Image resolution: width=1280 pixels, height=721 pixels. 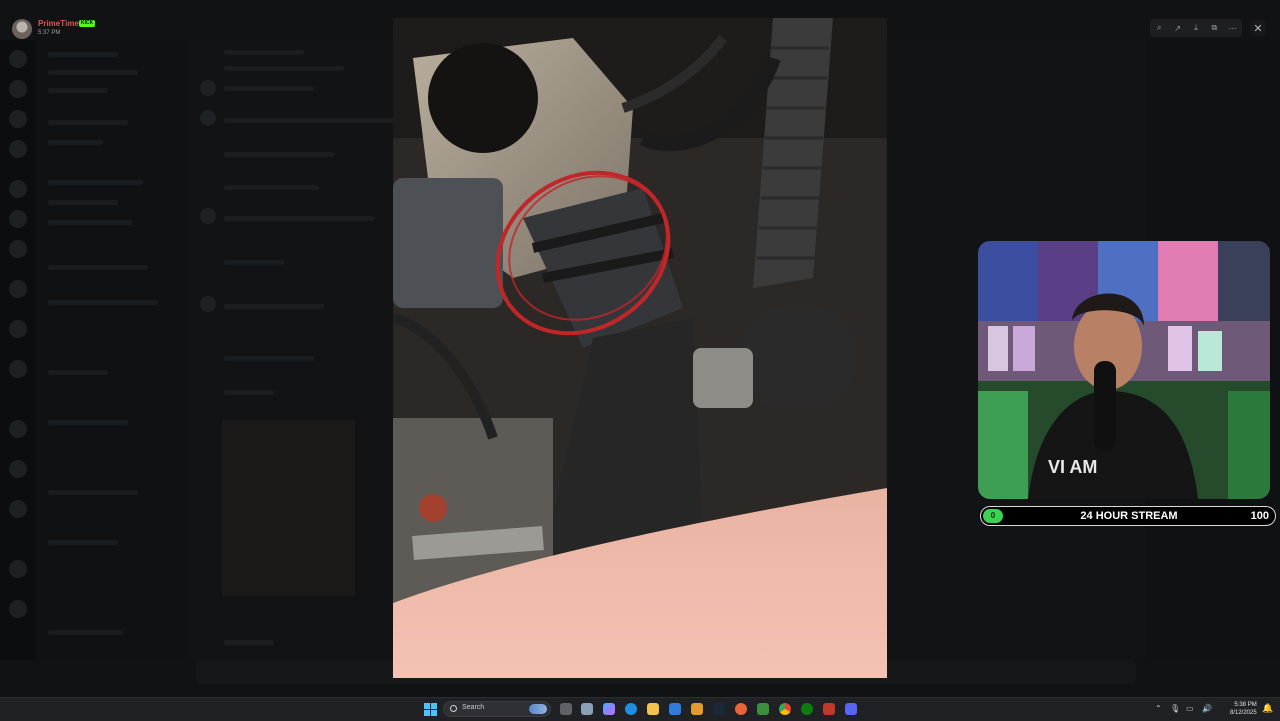 What do you see at coordinates (1267, 709) in the screenshot?
I see `notification-bell-icon: 🔔` at bounding box center [1267, 709].